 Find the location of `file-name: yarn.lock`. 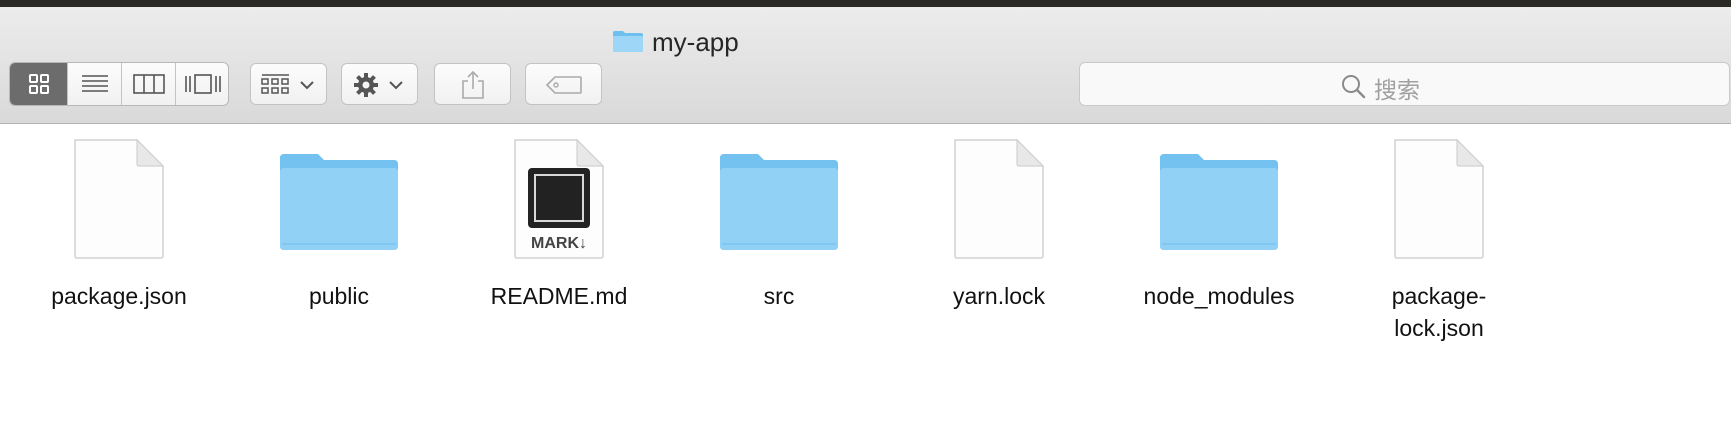

file-name: yarn.lock is located at coordinates (999, 296).